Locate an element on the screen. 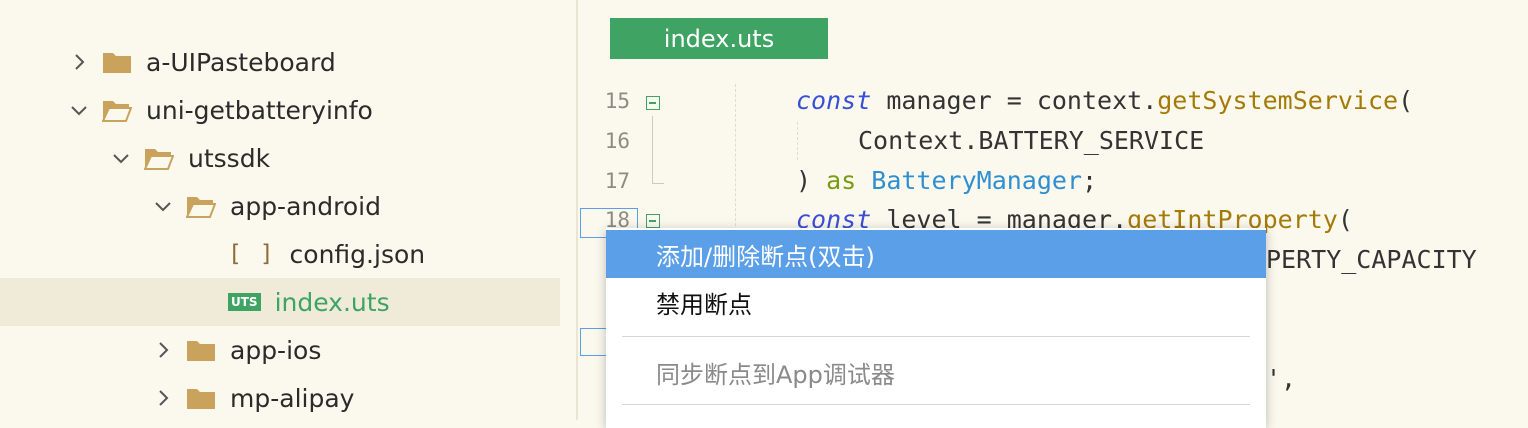 Image resolution: width=1528 pixels, height=428 pixels. json-file-icon: [ ] is located at coordinates (252, 254).